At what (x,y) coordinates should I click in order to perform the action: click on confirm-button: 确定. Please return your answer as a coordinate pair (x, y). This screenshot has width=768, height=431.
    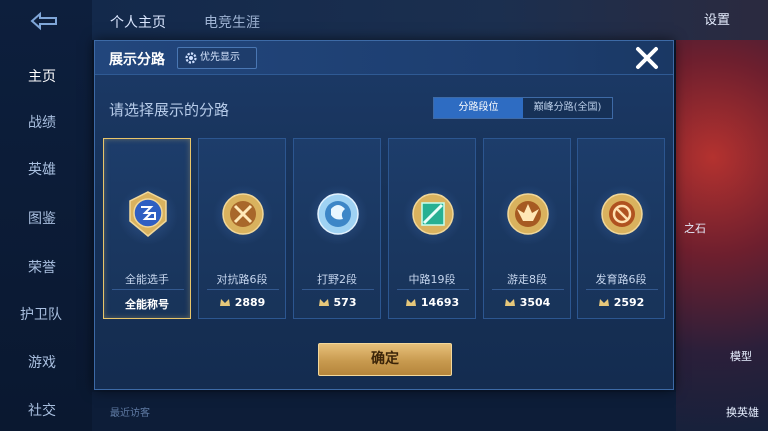
    Looking at the image, I should click on (385, 359).